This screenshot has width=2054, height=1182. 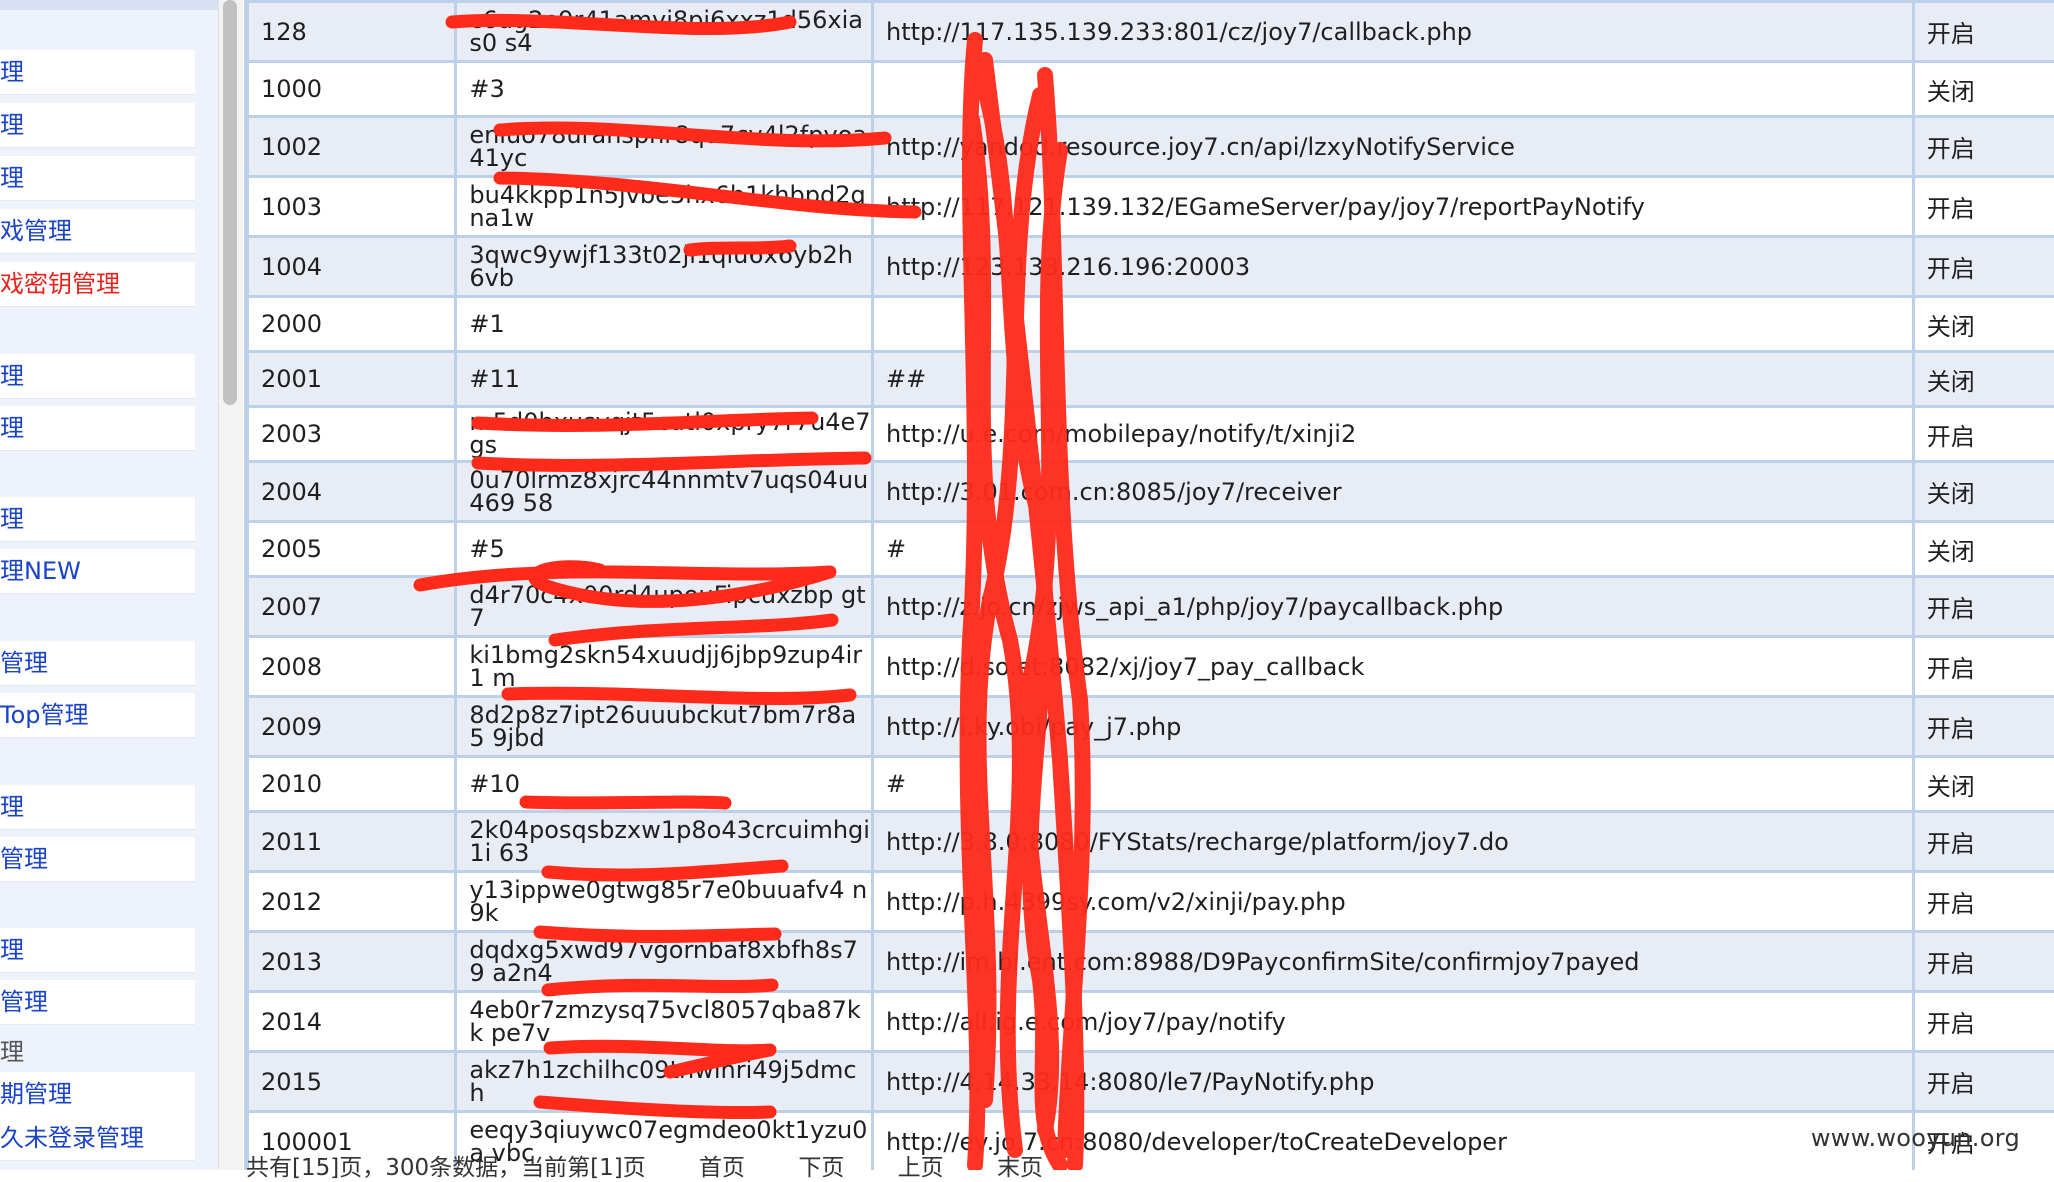 I want to click on sidebar-item: 久未登录管理, so click(x=97, y=1138).